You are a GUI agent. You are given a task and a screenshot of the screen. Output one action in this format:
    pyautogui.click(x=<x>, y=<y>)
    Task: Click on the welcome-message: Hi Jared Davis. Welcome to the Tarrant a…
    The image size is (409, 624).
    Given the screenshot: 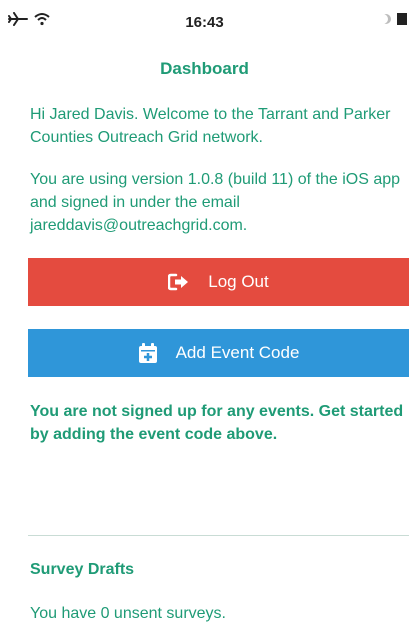 What is the action you would take?
    pyautogui.click(x=210, y=126)
    